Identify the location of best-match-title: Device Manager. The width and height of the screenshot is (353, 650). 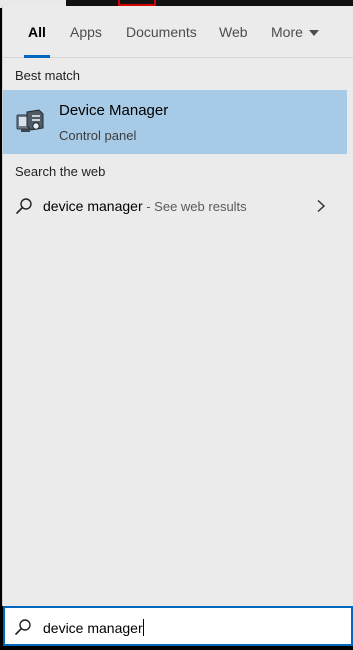
(114, 110).